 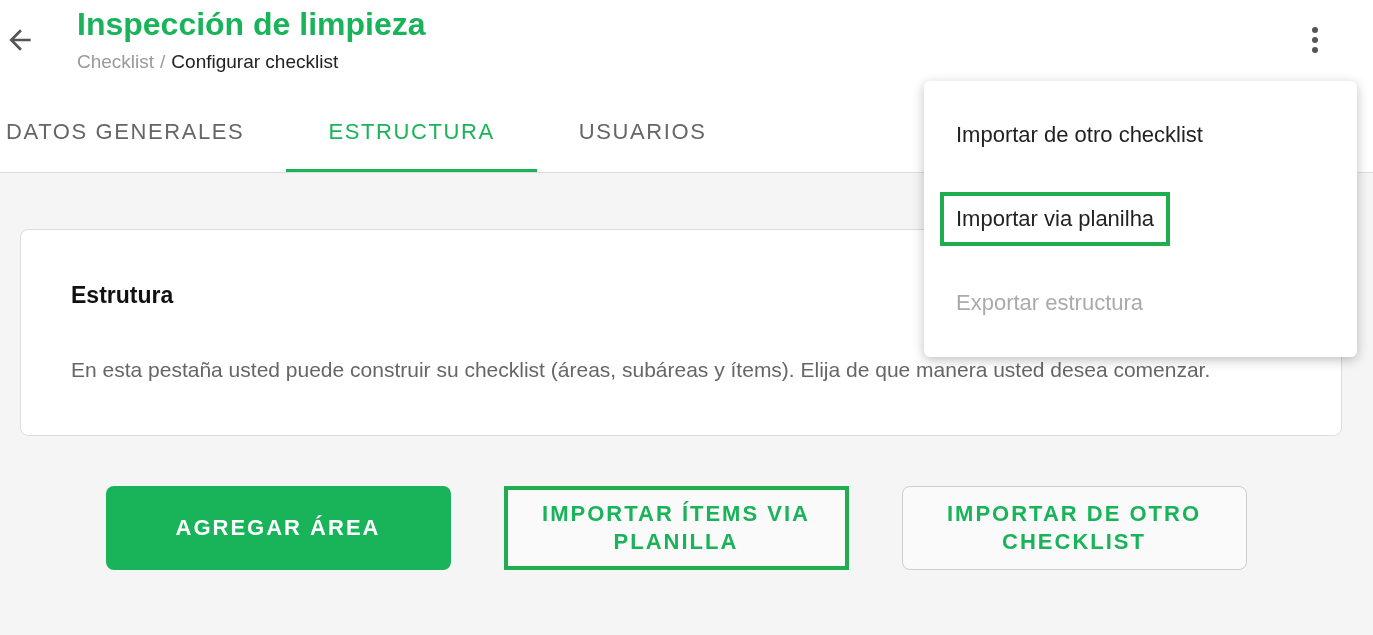 What do you see at coordinates (642, 133) in the screenshot?
I see `tab: USUARIOS` at bounding box center [642, 133].